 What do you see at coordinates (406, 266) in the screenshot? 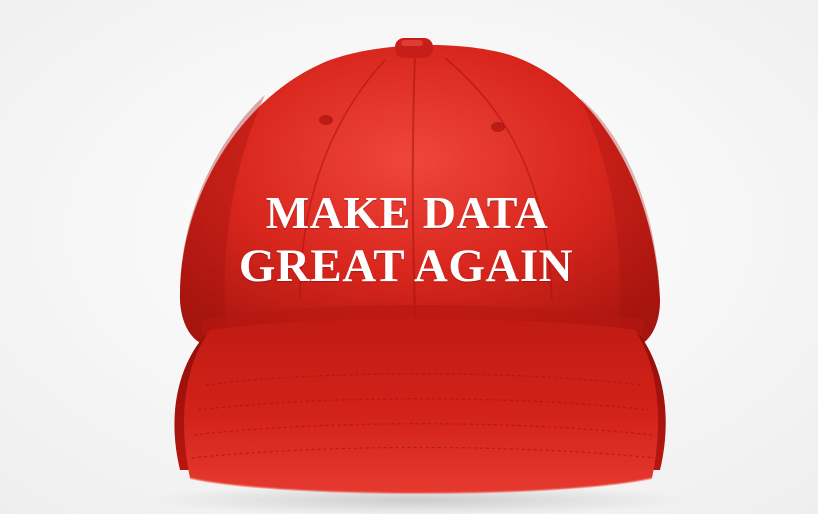
I see `slogan-line-2: GREAT AGAIN` at bounding box center [406, 266].